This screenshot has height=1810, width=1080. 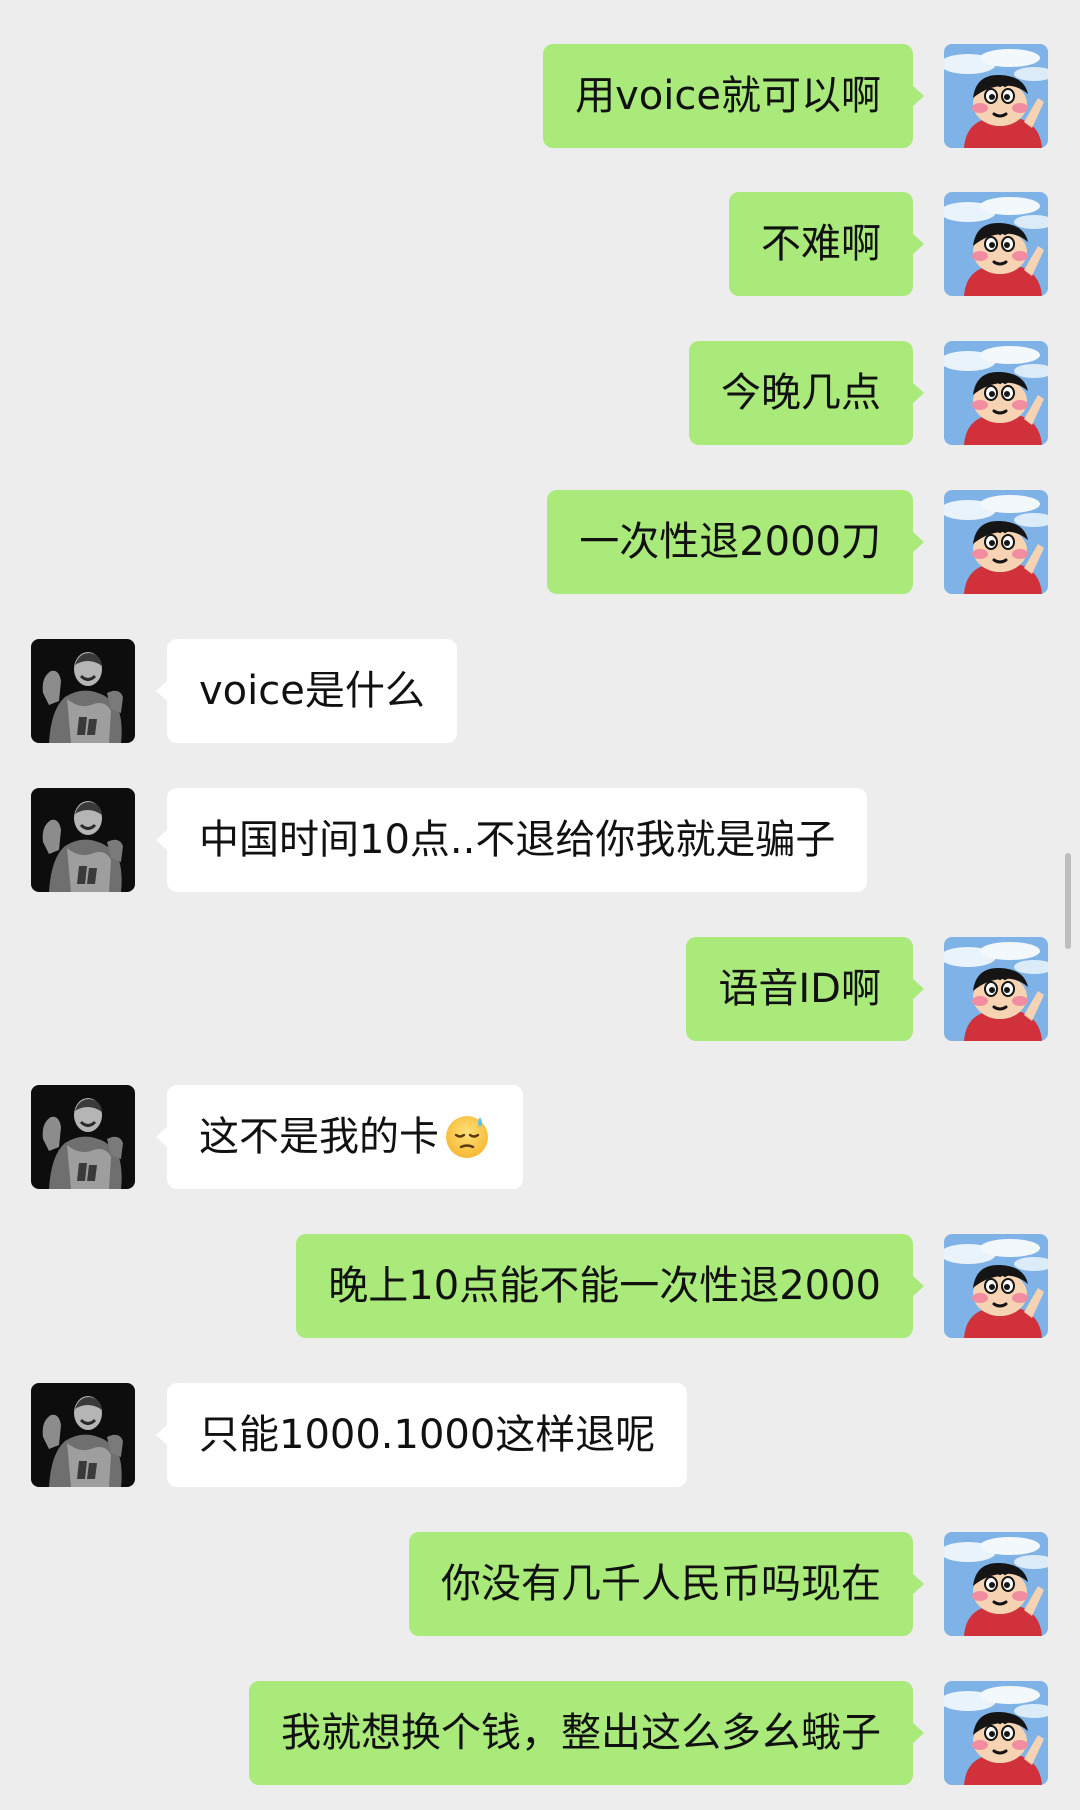 I want to click on message-outgoing: 你没有几千人民币吗现在, so click(x=540, y=1584).